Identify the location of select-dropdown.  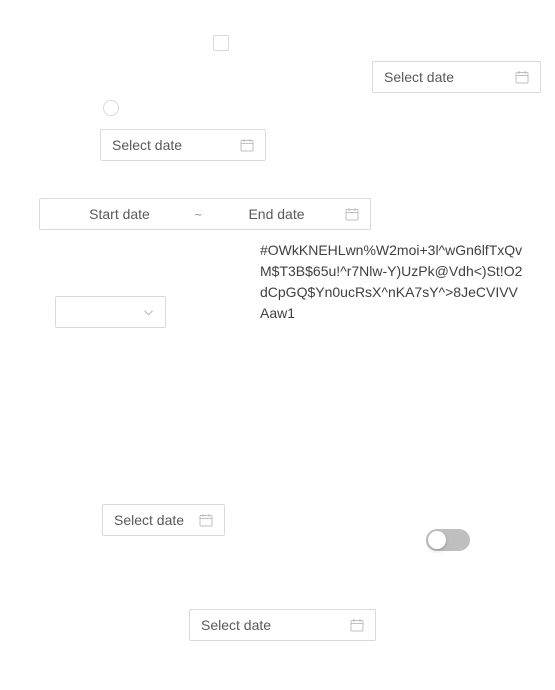
(110, 312).